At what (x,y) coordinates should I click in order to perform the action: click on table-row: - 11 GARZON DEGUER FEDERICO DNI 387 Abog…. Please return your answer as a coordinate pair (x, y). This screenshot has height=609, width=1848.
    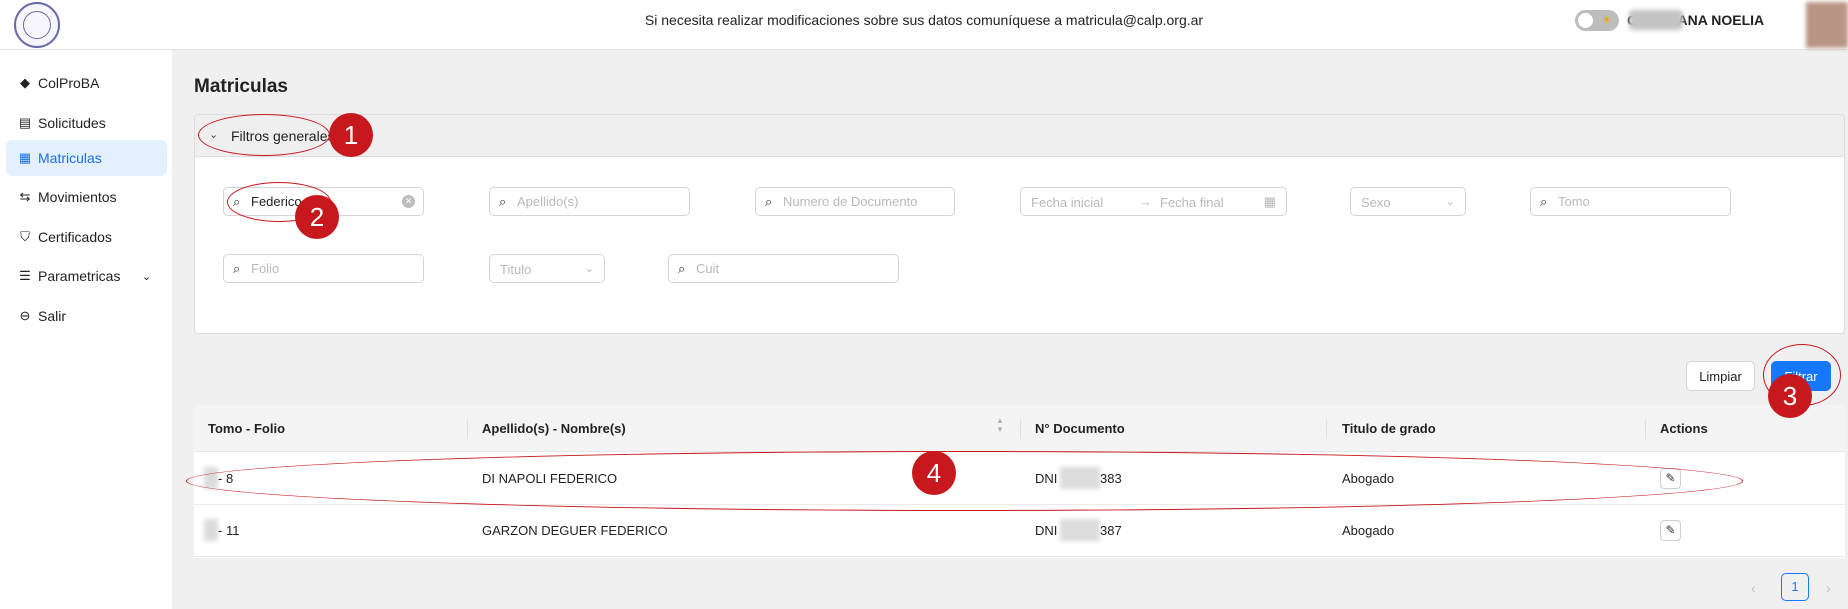
    Looking at the image, I should click on (1019, 531).